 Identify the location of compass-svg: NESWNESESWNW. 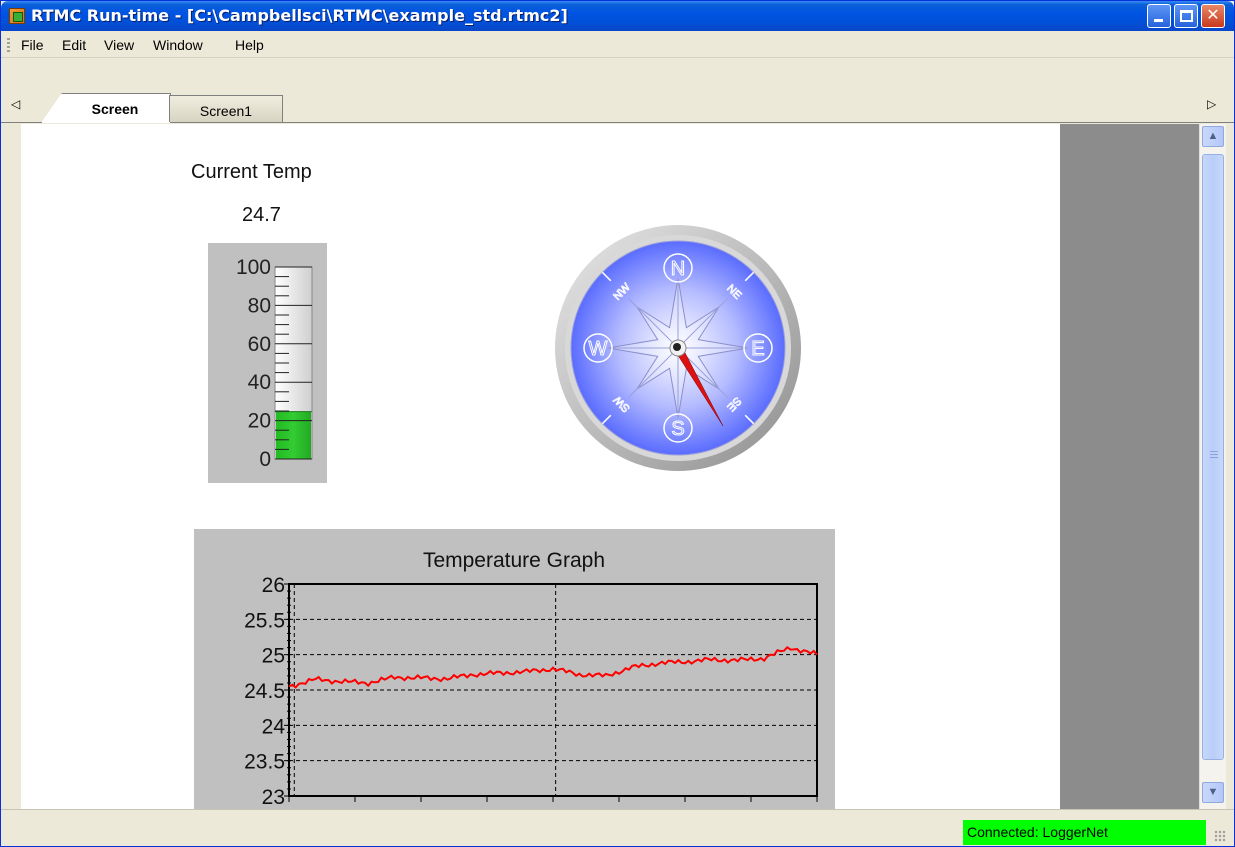
(678, 348).